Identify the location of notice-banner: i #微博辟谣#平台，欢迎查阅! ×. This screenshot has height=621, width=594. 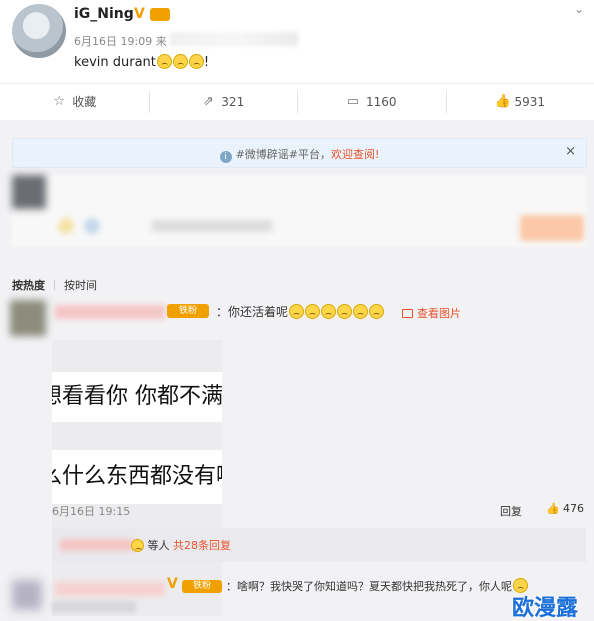
(299, 153).